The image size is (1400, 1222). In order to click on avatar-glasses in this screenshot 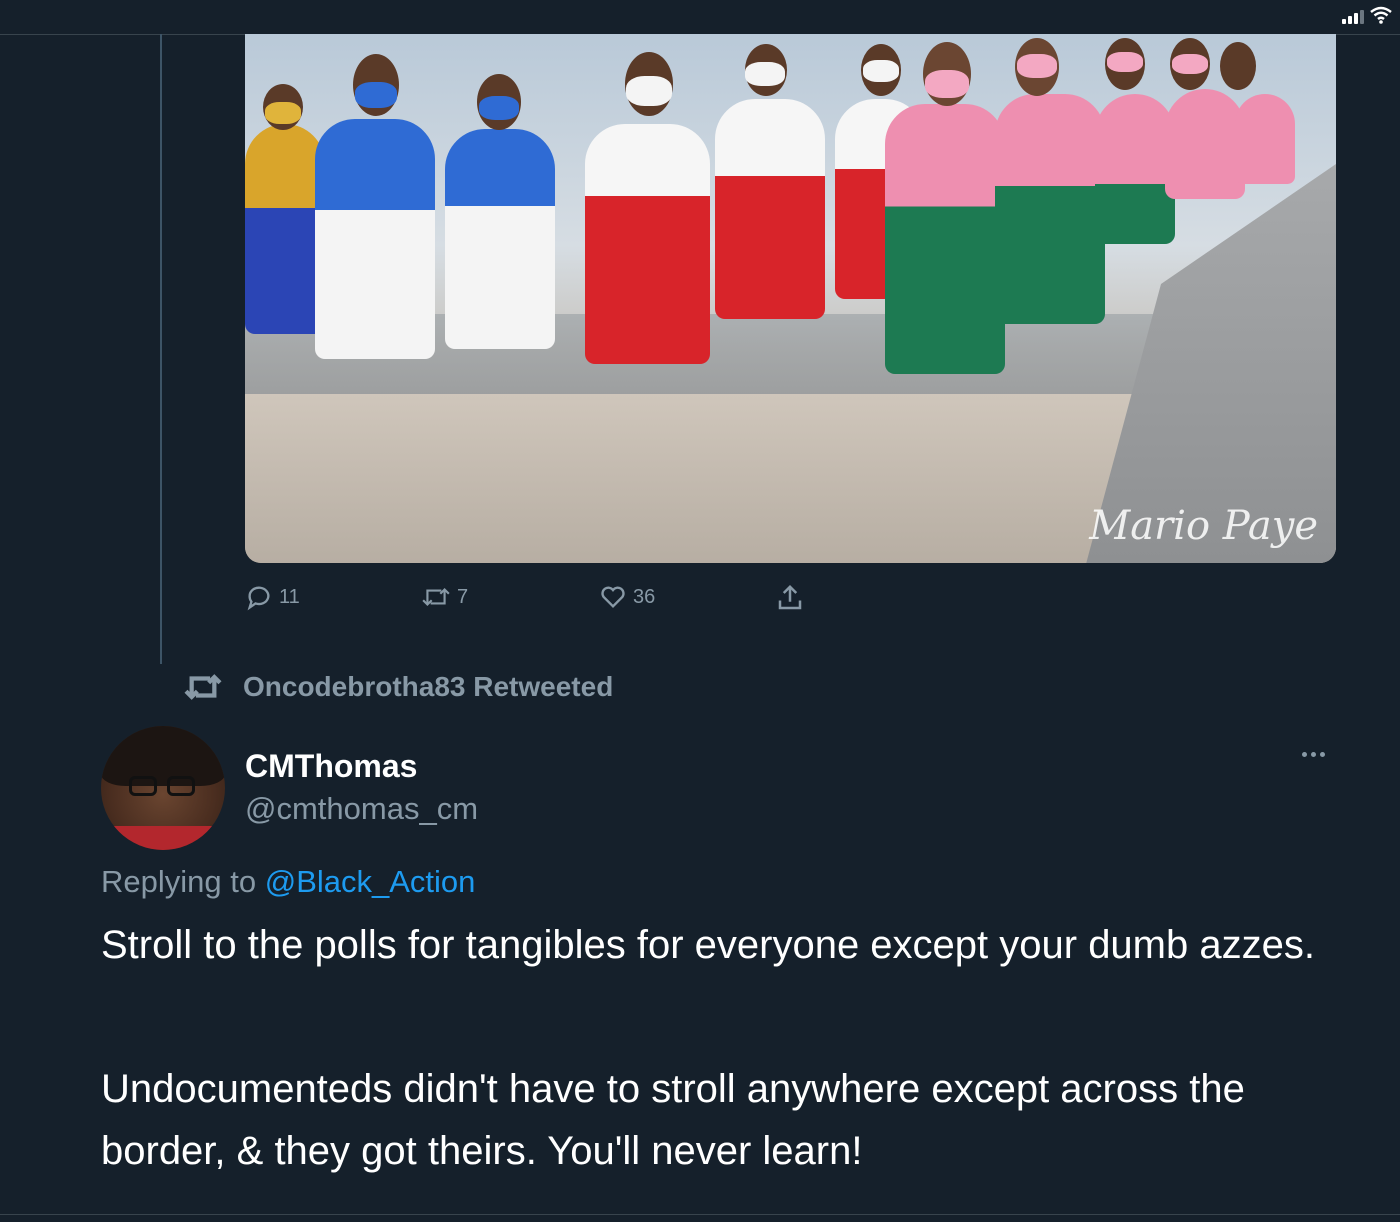, I will do `click(163, 786)`.